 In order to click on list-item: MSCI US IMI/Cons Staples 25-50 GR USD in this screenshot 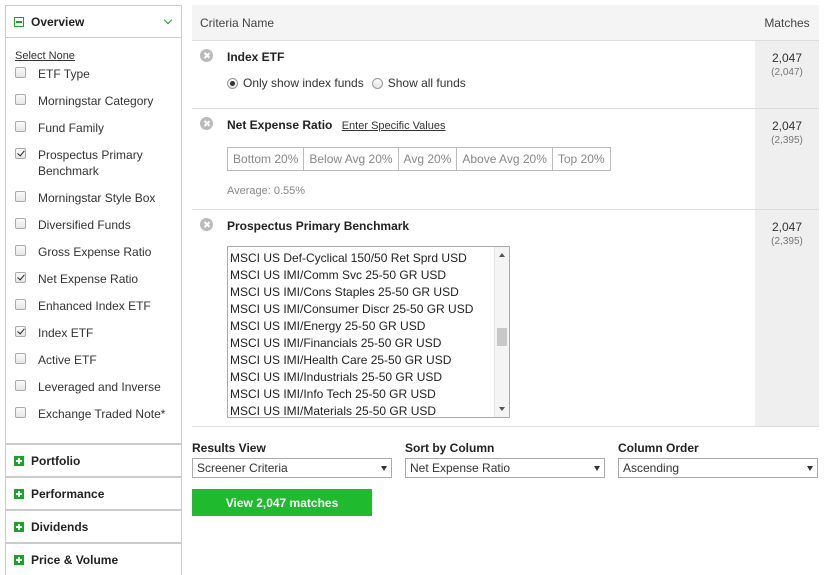, I will do `click(369, 292)`.